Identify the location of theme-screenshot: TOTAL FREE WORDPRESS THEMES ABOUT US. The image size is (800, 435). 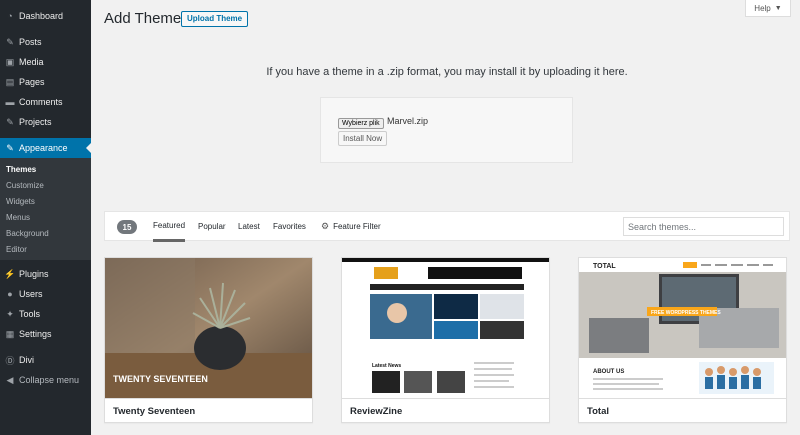
(682, 328).